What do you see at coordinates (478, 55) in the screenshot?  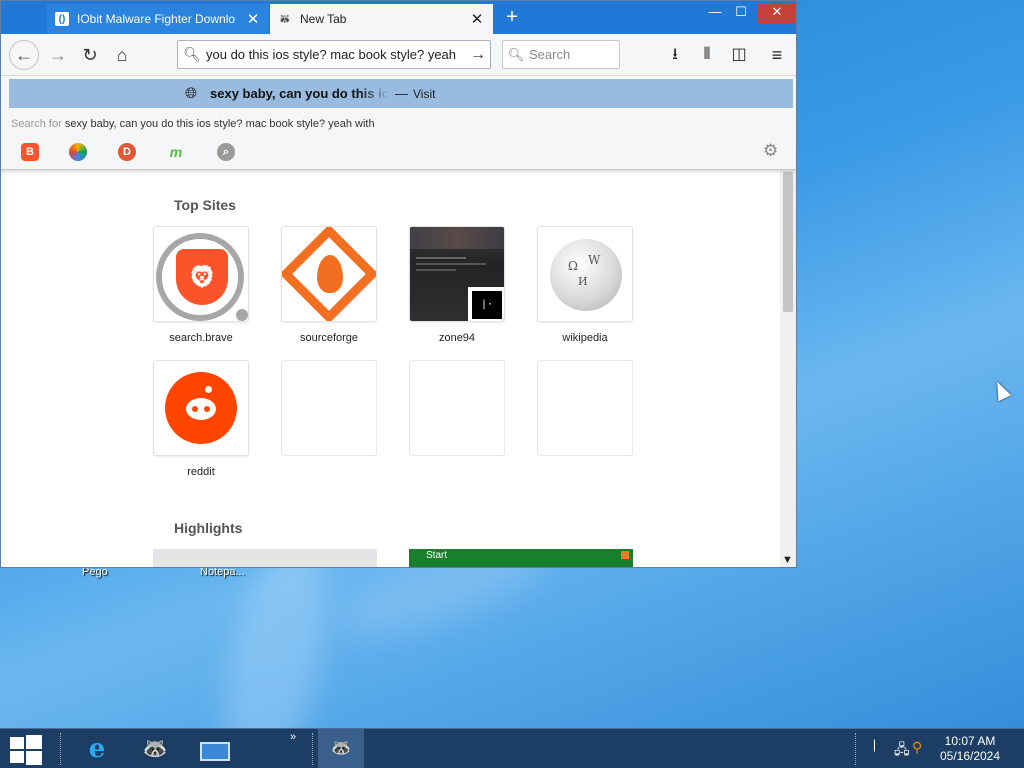 I see `go-arrow-icon: →` at bounding box center [478, 55].